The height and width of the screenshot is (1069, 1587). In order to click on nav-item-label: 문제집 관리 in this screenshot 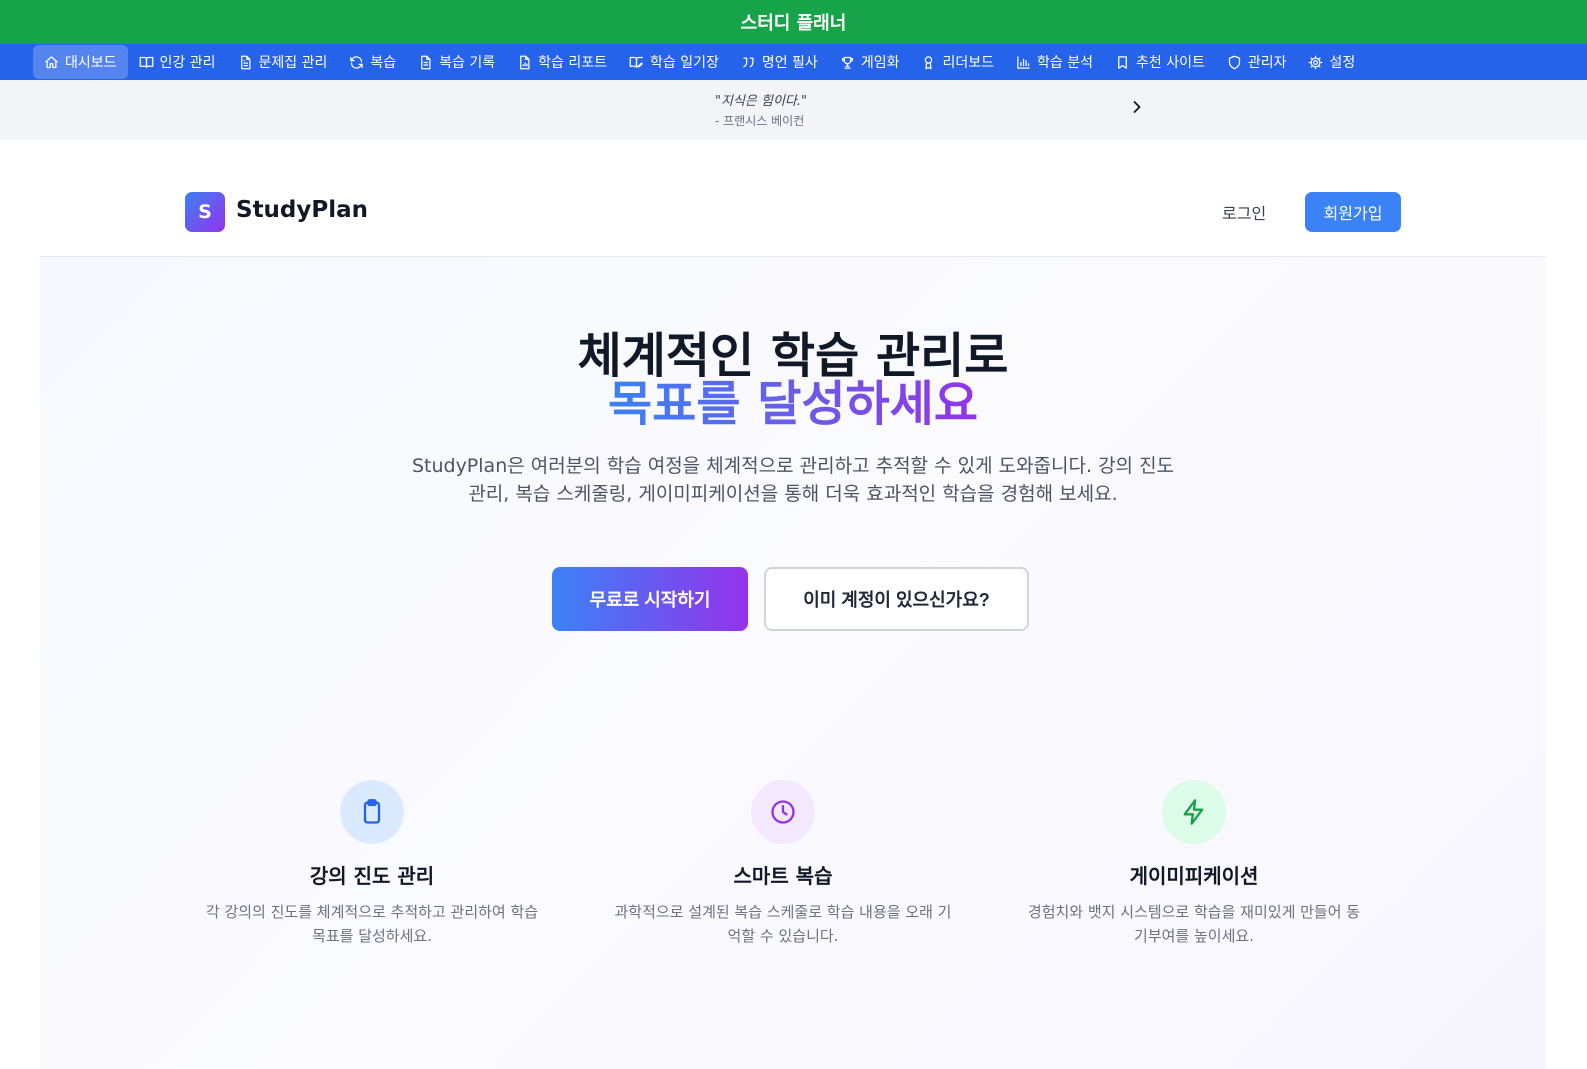, I will do `click(293, 63)`.